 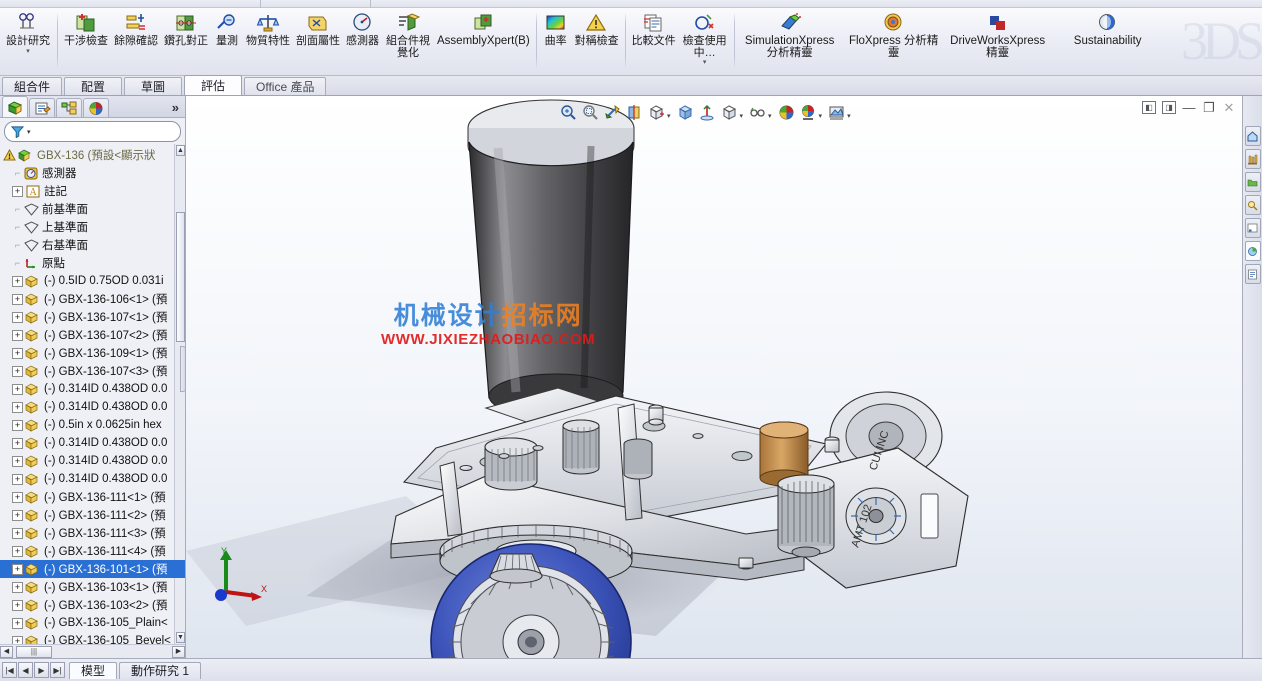 I want to click on curvature-button: 曲率, so click(x=556, y=28).